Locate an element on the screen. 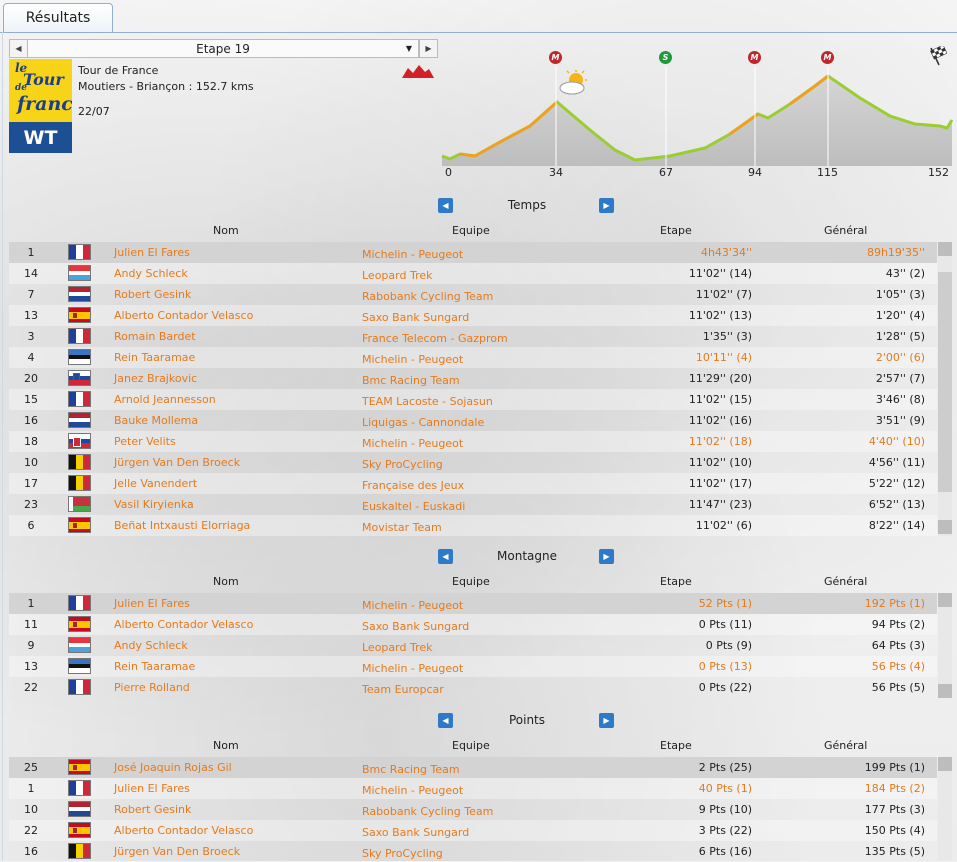 The image size is (957, 862). rider-name-link: Jürgen Van Den Broeck is located at coordinates (177, 462).